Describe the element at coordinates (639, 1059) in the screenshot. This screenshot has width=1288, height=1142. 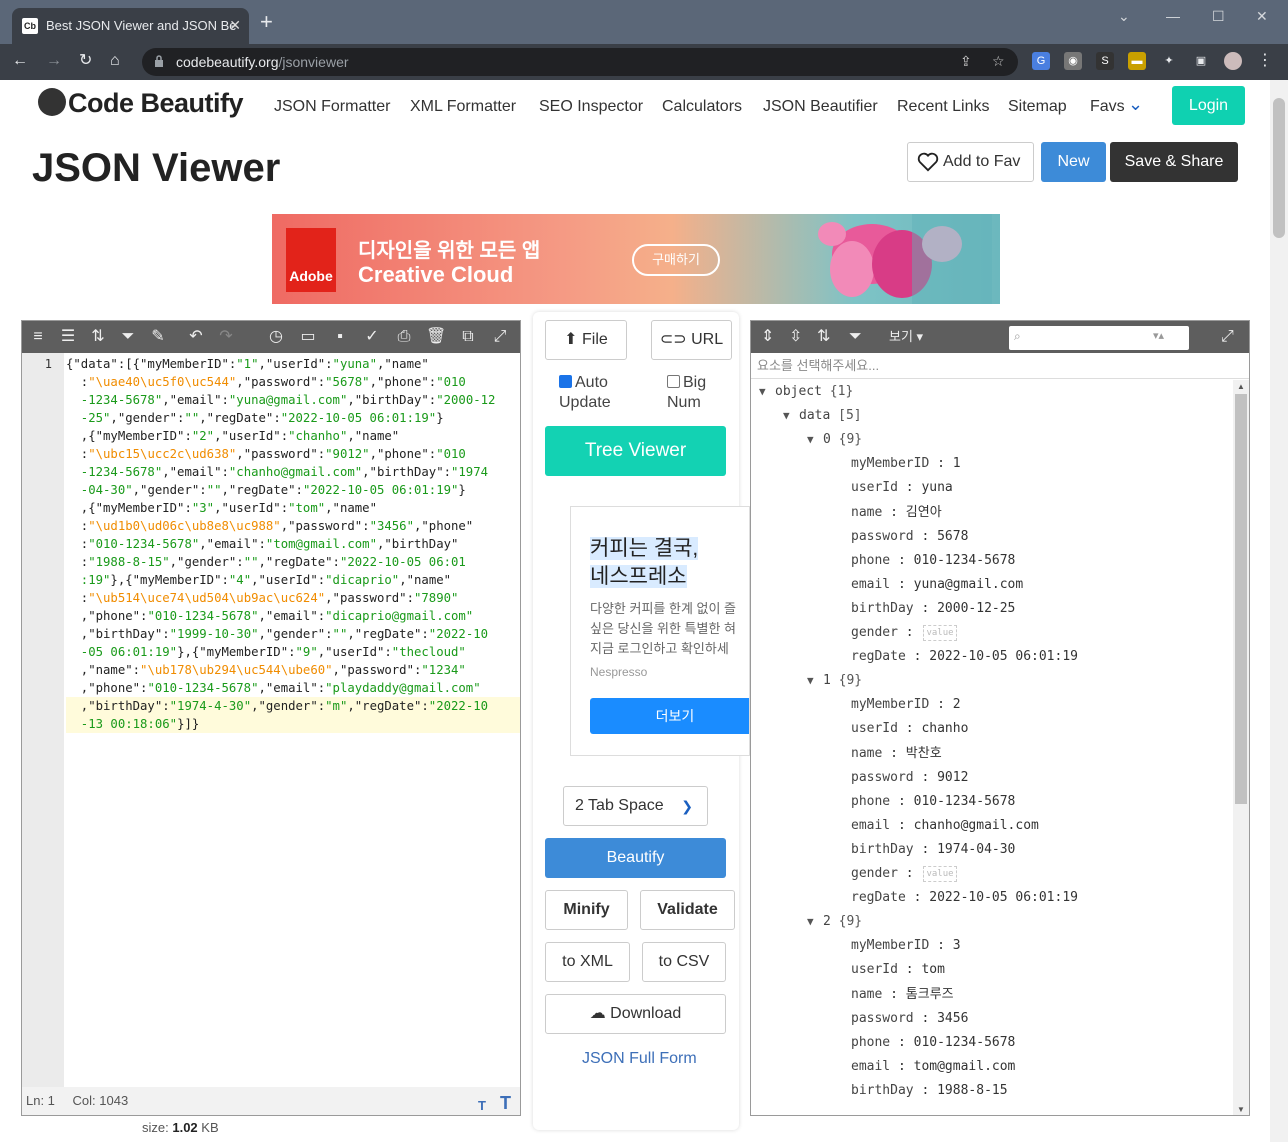
I see `json-full-form-link: JSON Full Form` at that location.